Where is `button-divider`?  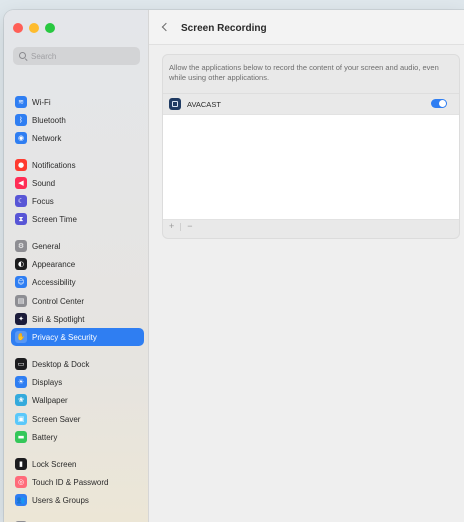
button-divider is located at coordinates (181, 226).